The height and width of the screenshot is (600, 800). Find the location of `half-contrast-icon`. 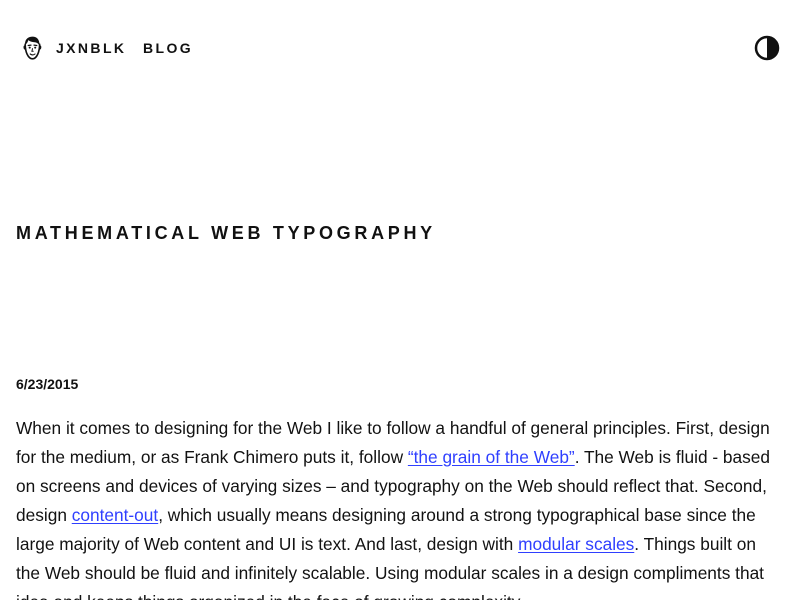

half-contrast-icon is located at coordinates (767, 48).